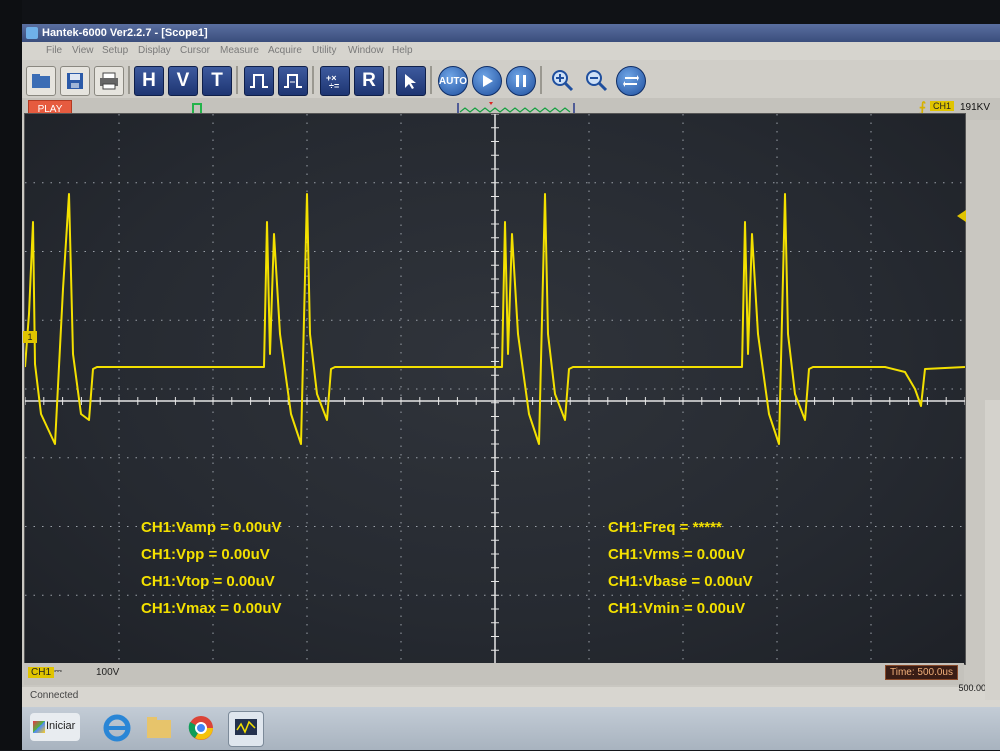 The height and width of the screenshot is (751, 1000). I want to click on trigger-button: T, so click(217, 81).